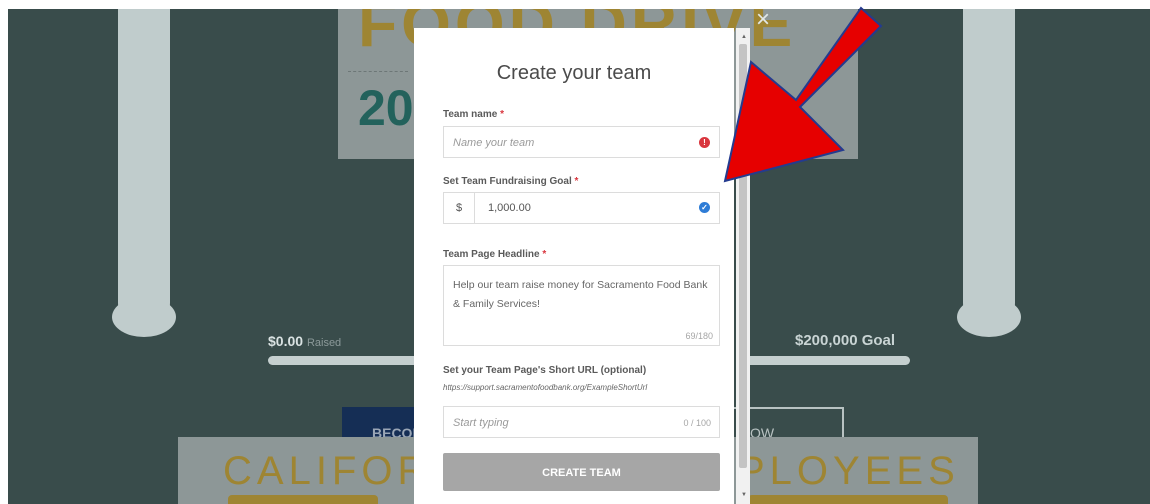 The image size is (1150, 504). Describe the element at coordinates (348, 360) in the screenshot. I see `progress-bar` at that location.